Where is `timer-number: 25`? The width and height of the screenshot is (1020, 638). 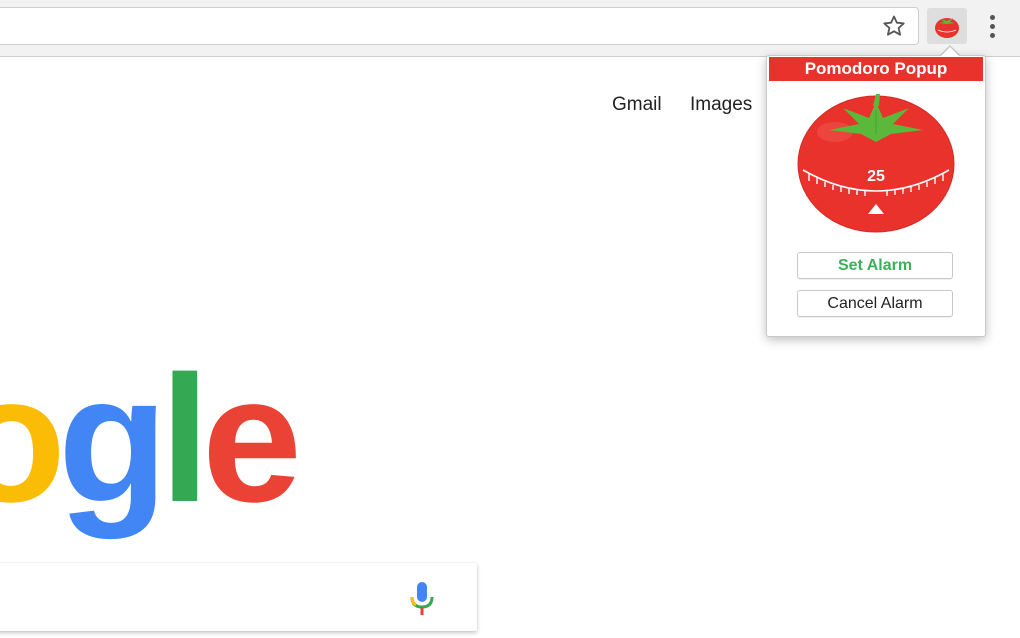 timer-number: 25 is located at coordinates (876, 176).